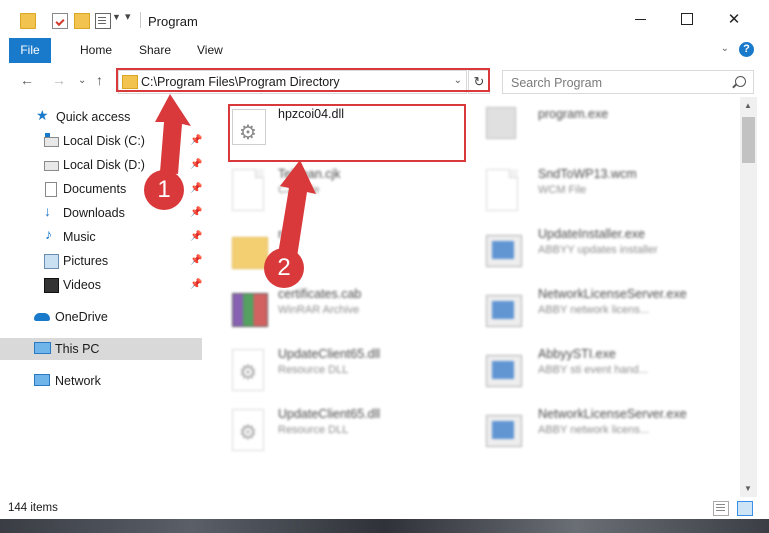 The width and height of the screenshot is (769, 533). I want to click on step-badge-2: 2, so click(284, 268).